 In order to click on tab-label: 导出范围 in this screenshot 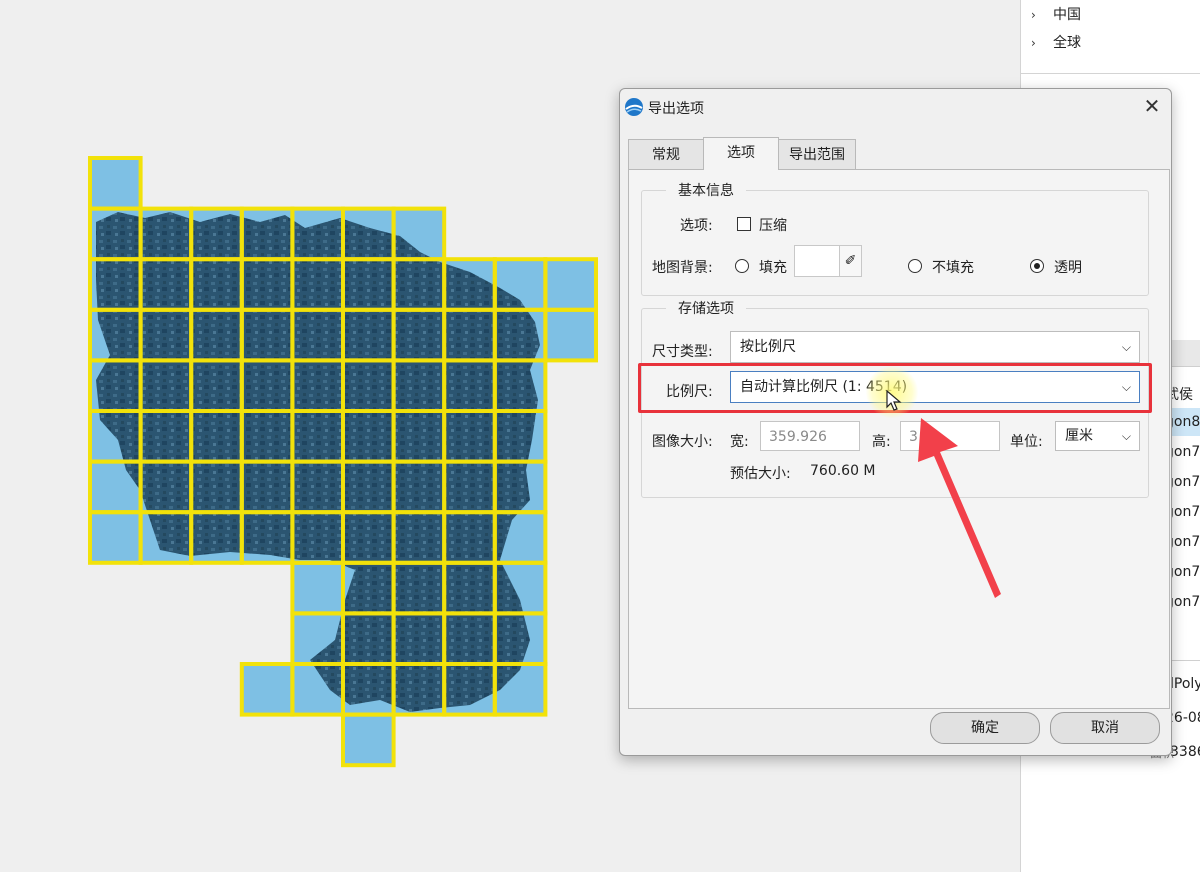, I will do `click(817, 155)`.